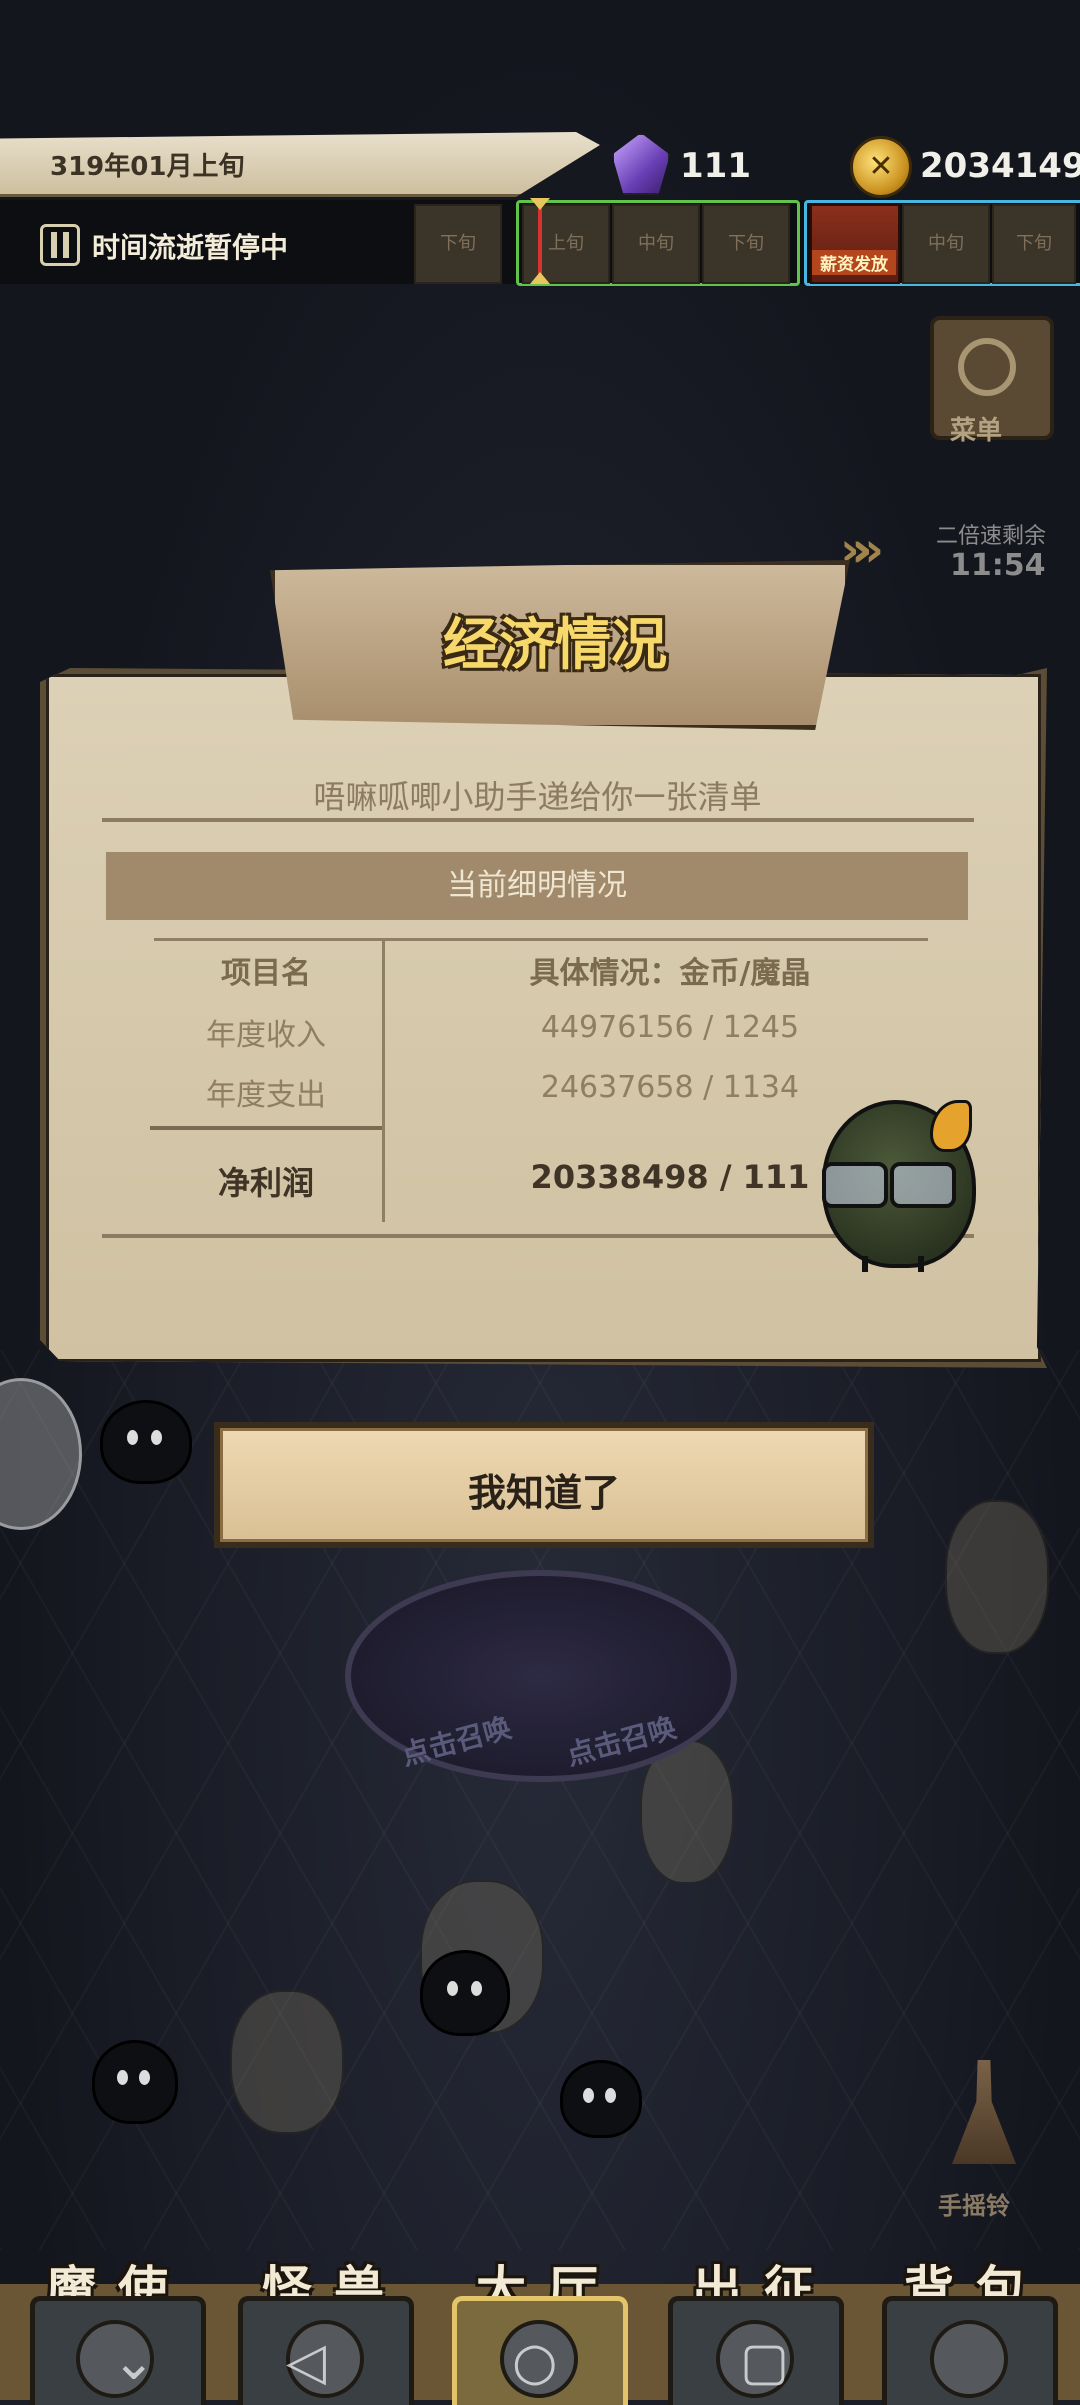 The width and height of the screenshot is (1080, 2405). I want to click on double-speed-label: 二倍速剩余, so click(991, 536).